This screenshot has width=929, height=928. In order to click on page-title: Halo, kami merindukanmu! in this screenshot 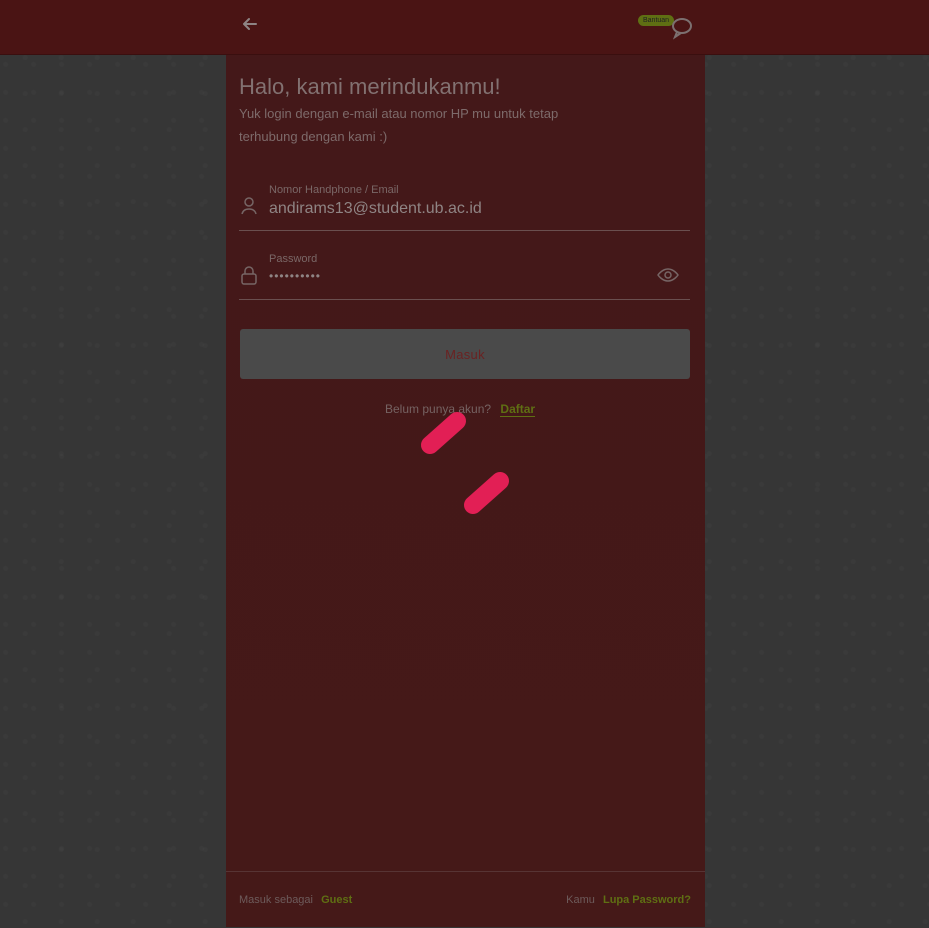, I will do `click(370, 86)`.